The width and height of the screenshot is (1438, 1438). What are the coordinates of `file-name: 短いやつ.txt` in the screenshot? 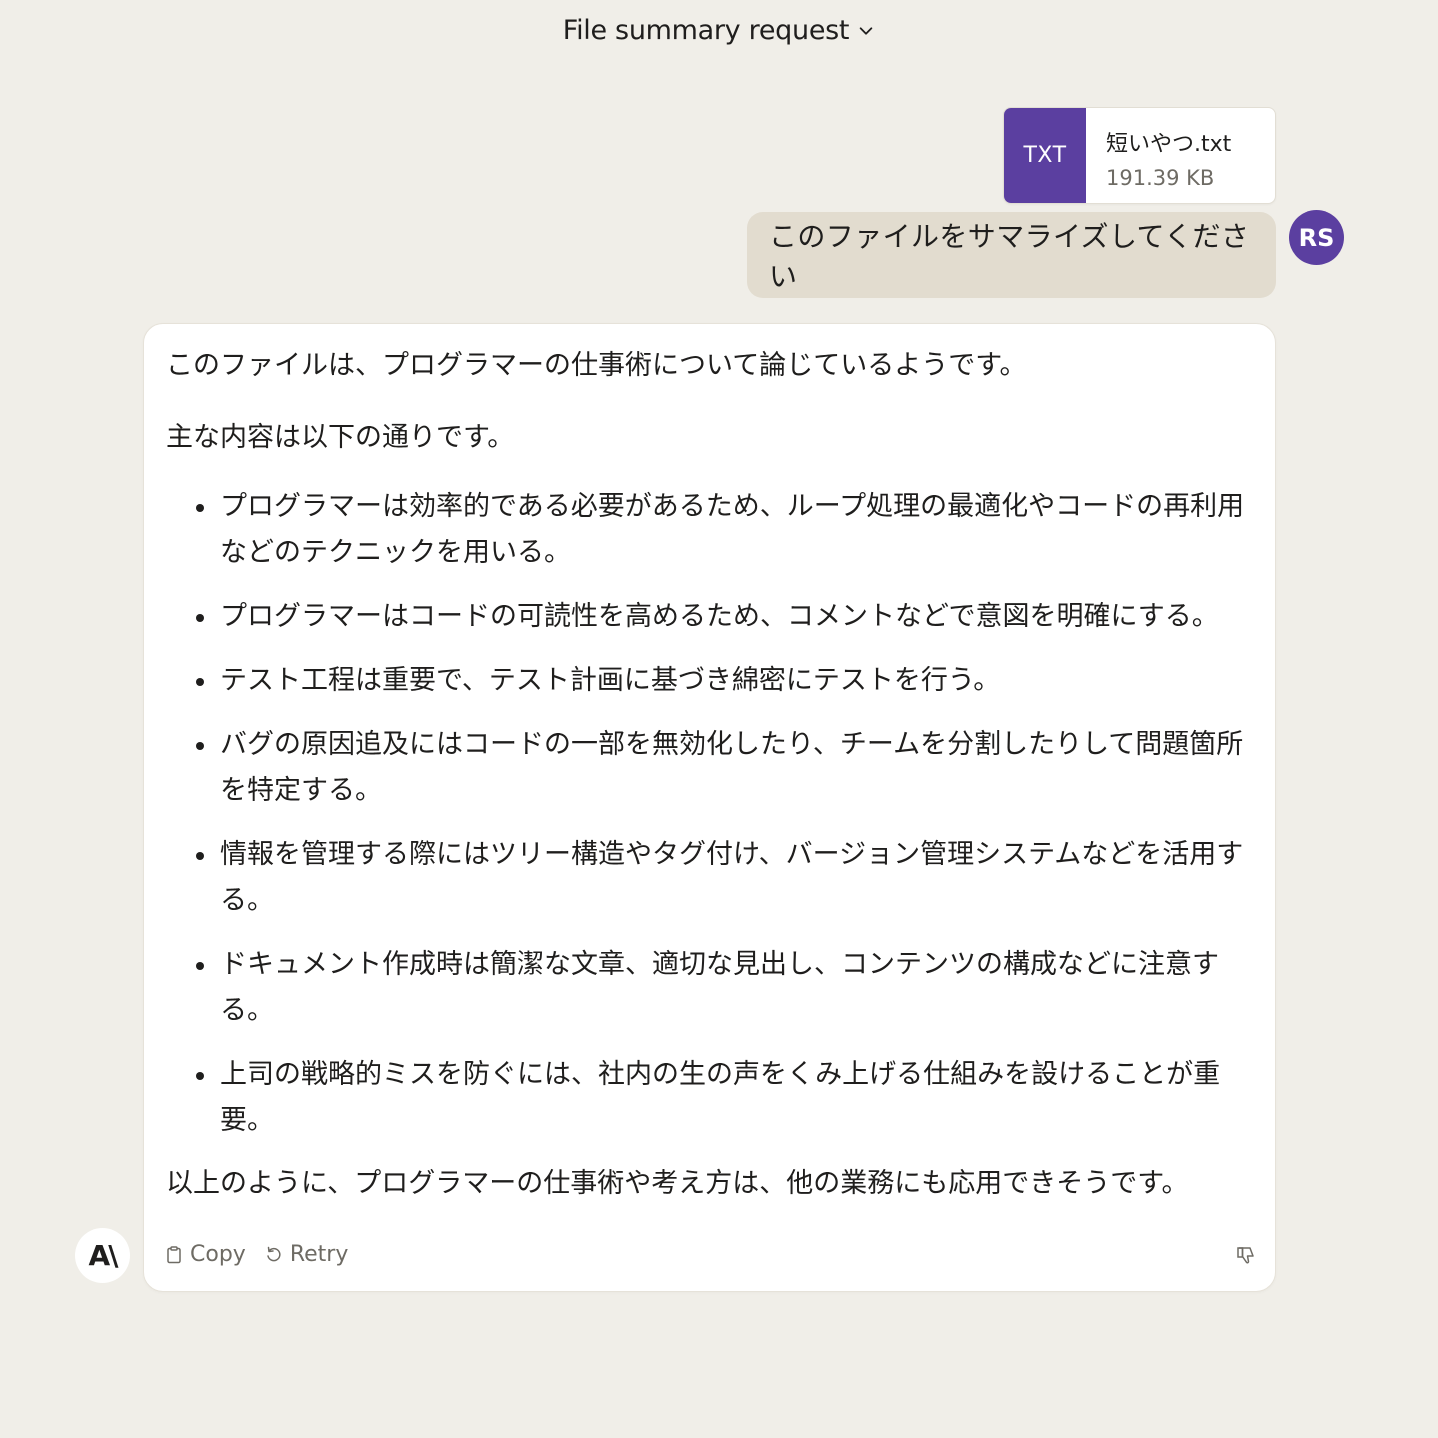 It's located at (1169, 144).